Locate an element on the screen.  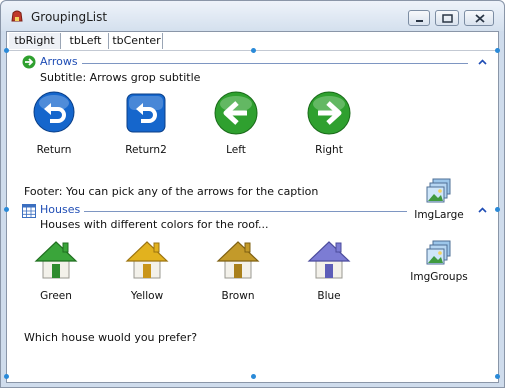
group-footer: Which house wuold you prefer? is located at coordinates (111, 337).